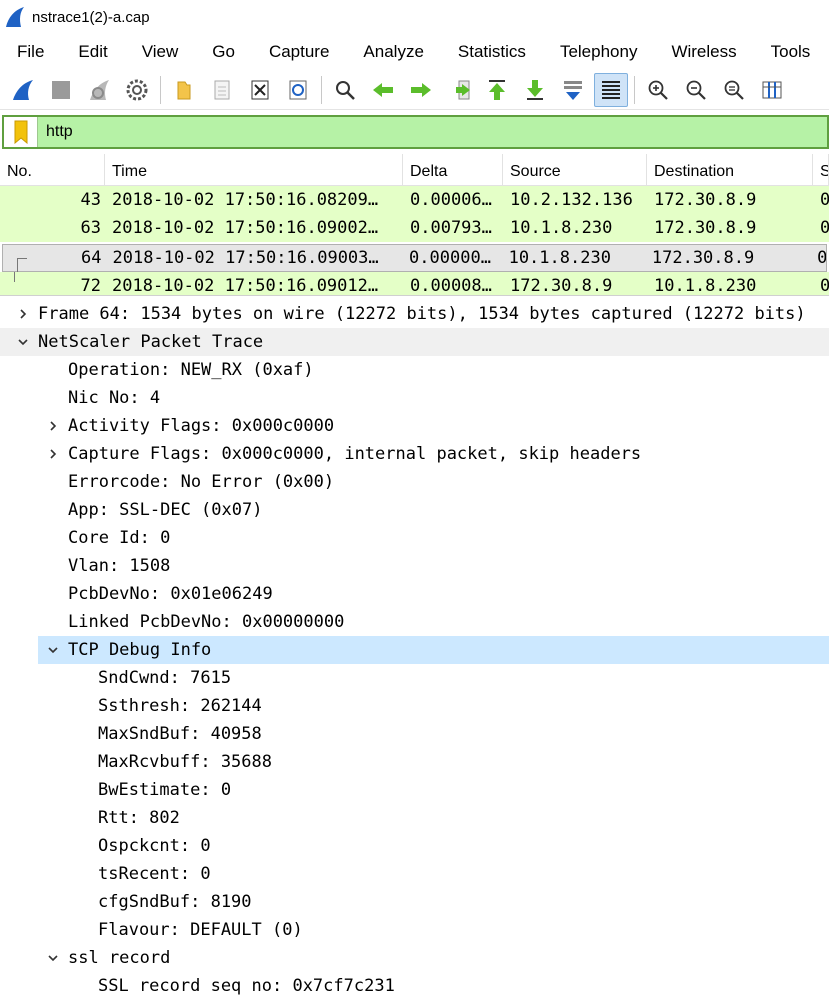  I want to click on go-last-packet-button, so click(535, 90).